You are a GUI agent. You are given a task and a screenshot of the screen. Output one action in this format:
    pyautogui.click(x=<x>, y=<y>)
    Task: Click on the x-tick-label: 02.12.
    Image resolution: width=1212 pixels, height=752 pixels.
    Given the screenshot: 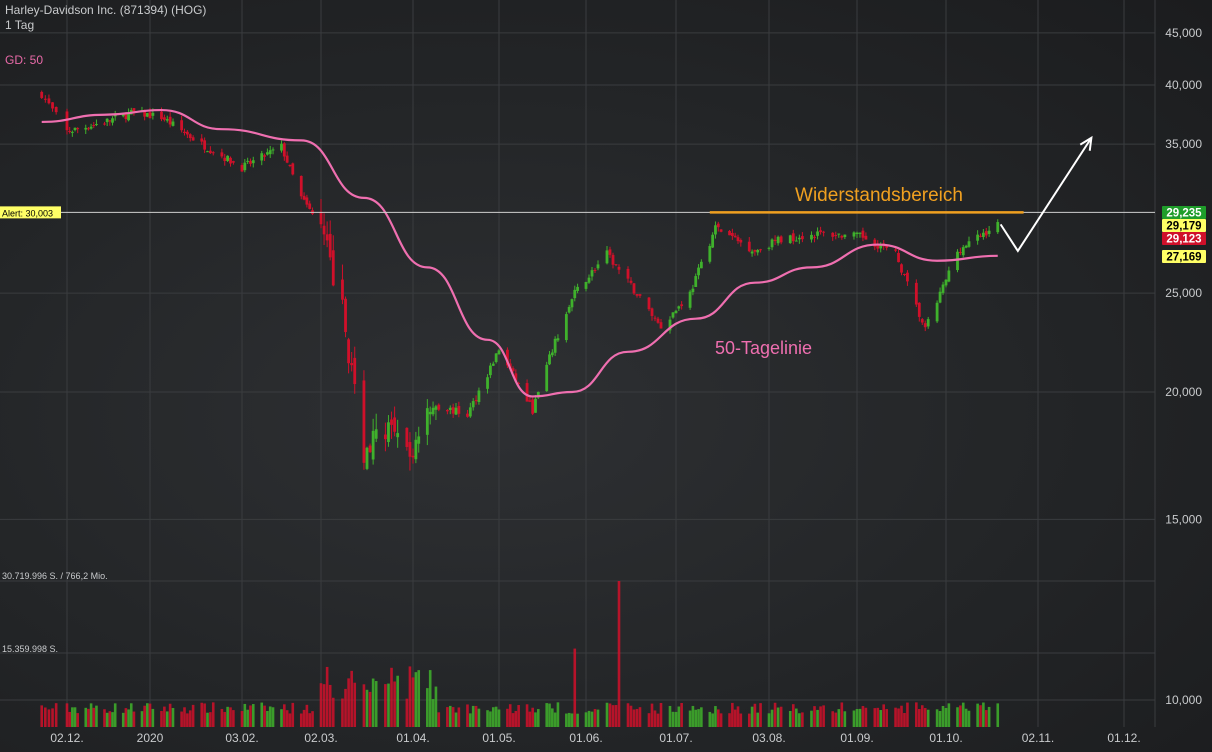 What is the action you would take?
    pyautogui.click(x=66, y=738)
    